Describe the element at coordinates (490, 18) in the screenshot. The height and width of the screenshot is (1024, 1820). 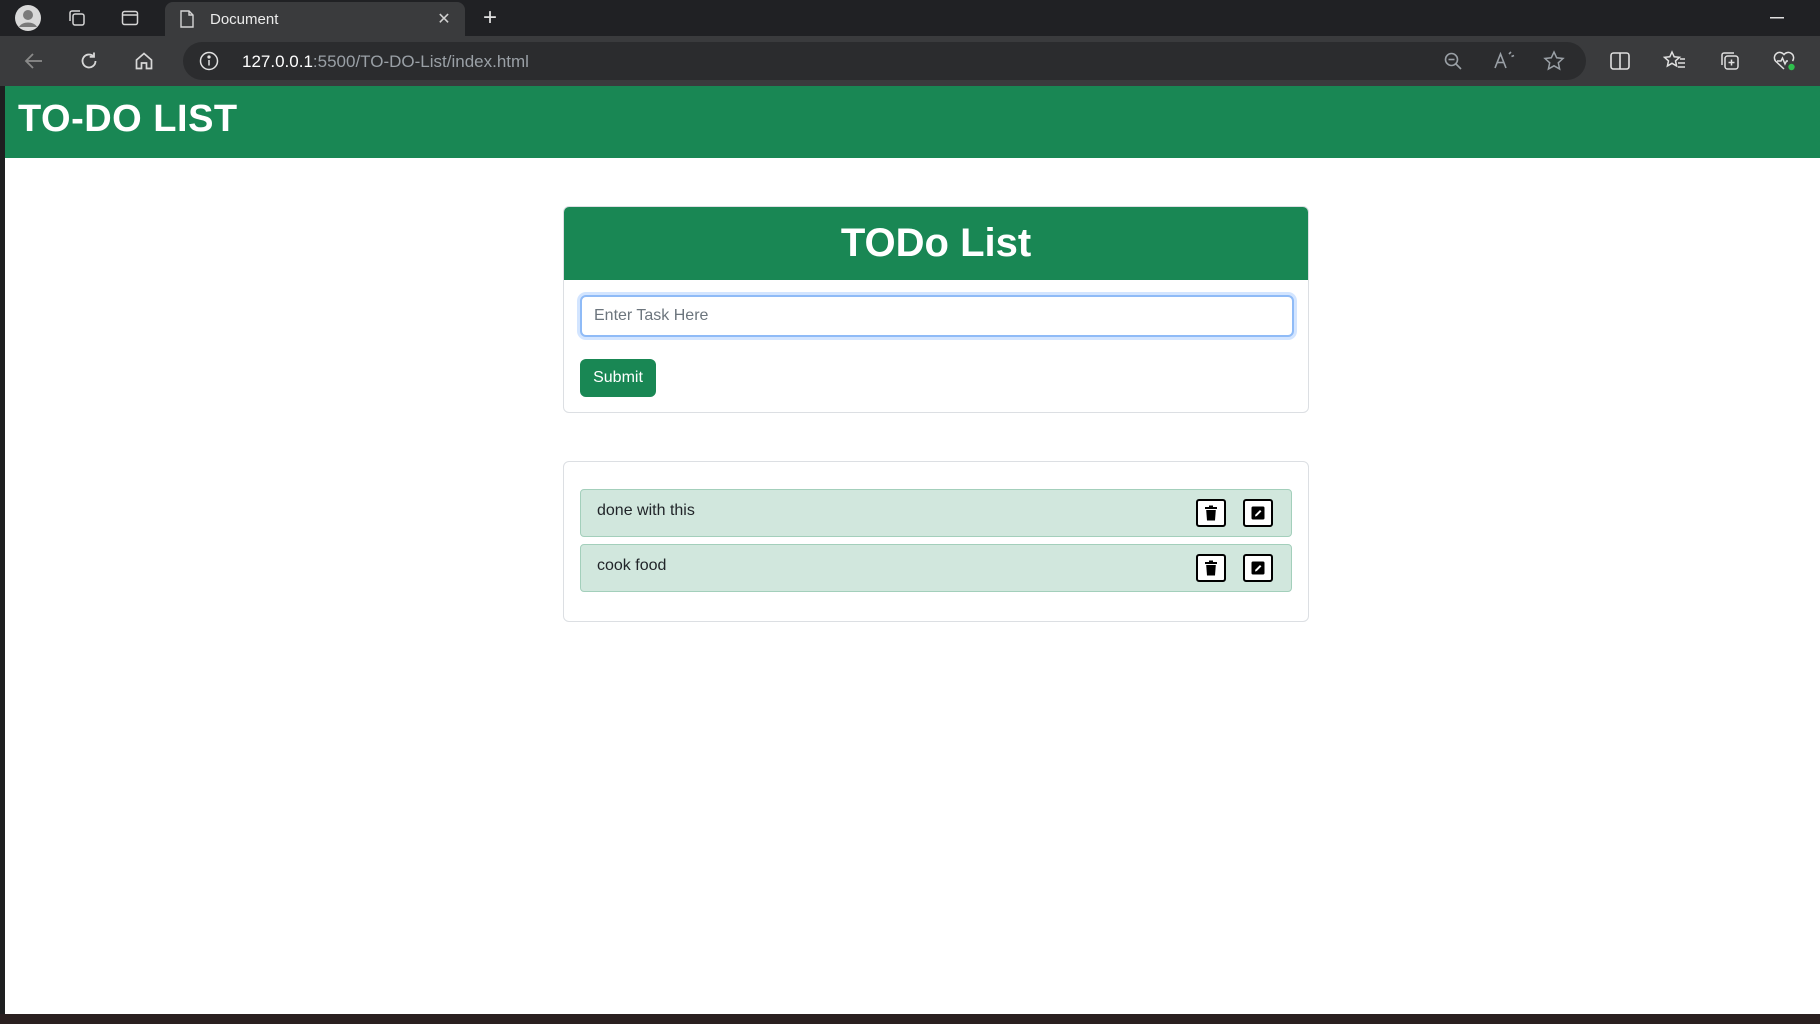
I see `new-tab-icon: +` at that location.